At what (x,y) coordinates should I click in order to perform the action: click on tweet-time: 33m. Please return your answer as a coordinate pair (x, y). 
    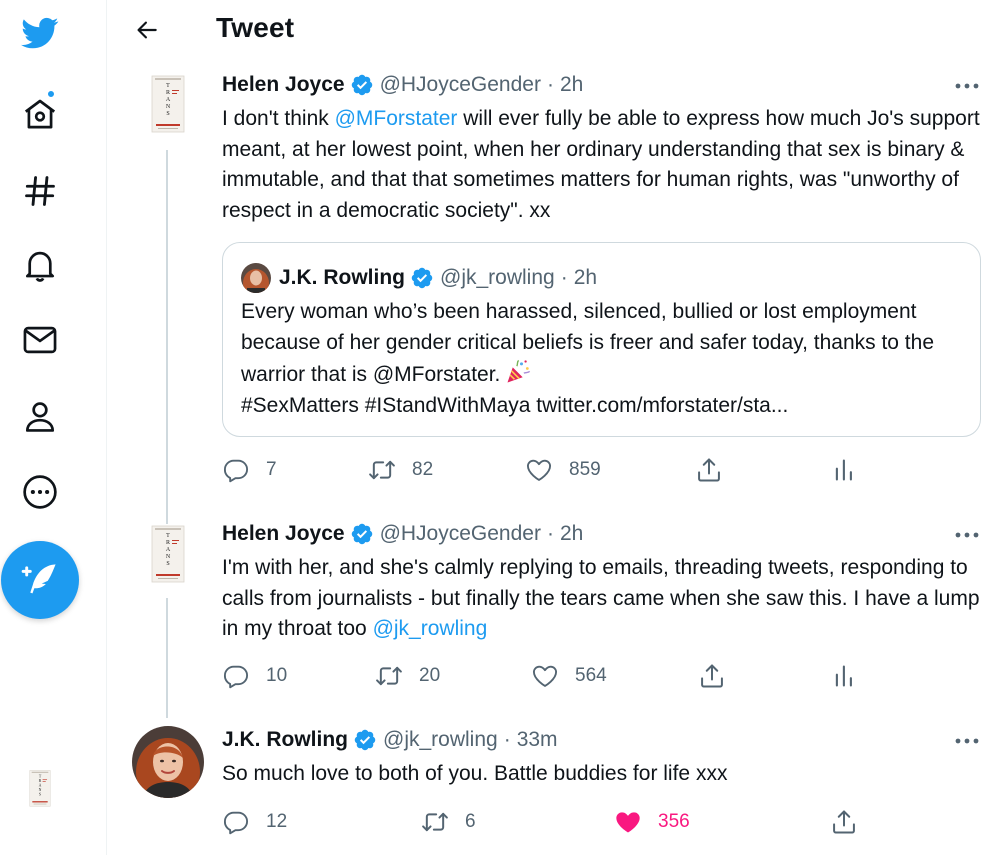
    Looking at the image, I should click on (537, 740).